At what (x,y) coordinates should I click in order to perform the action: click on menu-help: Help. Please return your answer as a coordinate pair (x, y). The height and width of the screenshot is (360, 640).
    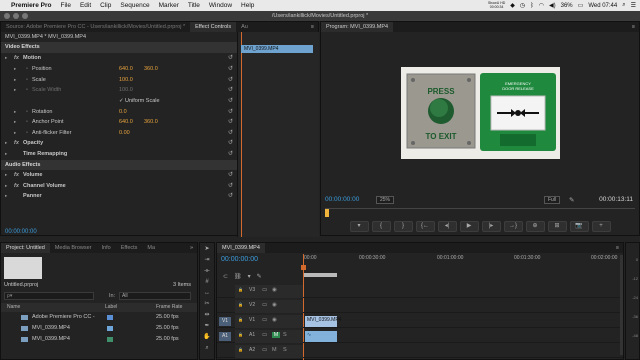
    Looking at the image, I should click on (247, 5).